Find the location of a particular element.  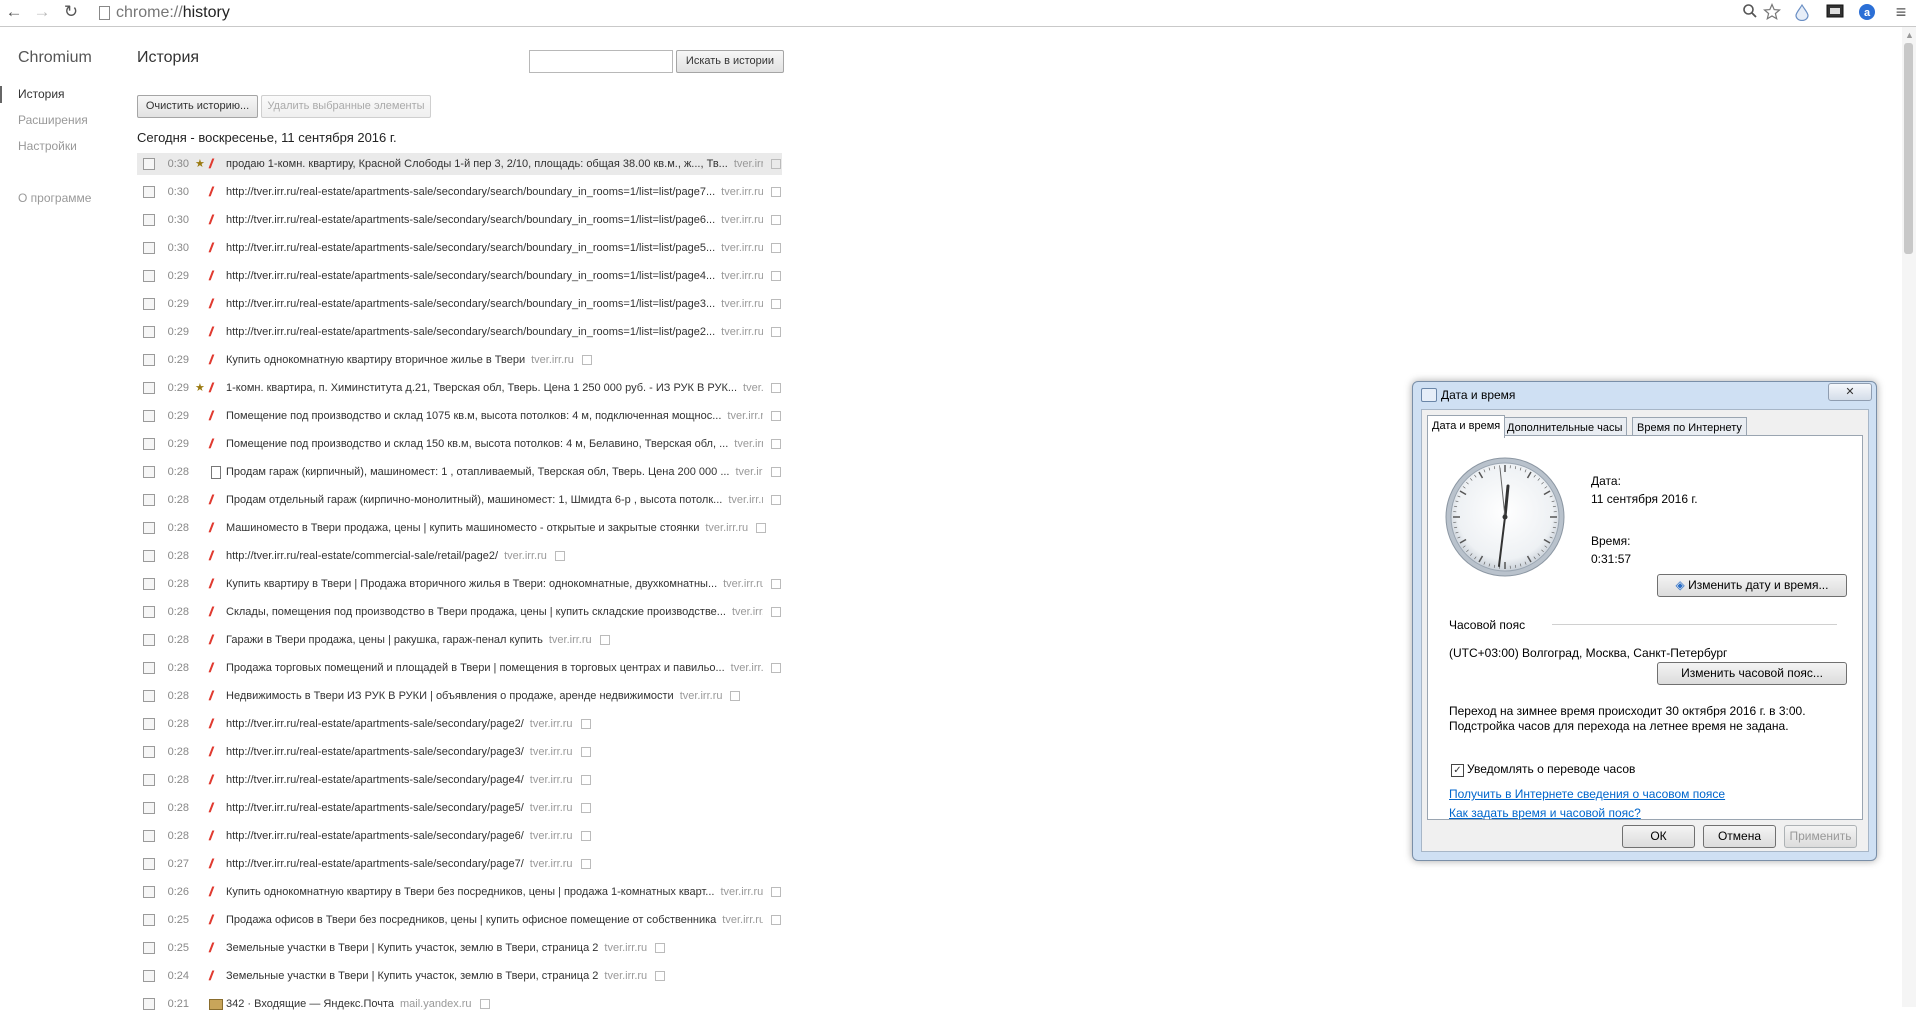

sidebar-item-history: История is located at coordinates (41, 94).